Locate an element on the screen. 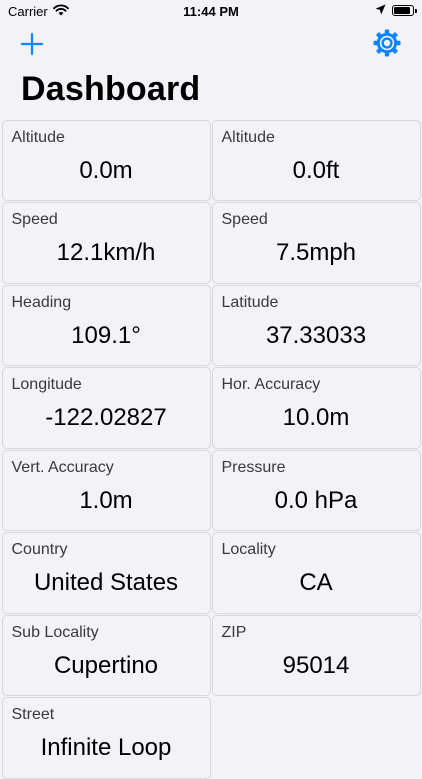  location-arrow-icon is located at coordinates (380, 10).